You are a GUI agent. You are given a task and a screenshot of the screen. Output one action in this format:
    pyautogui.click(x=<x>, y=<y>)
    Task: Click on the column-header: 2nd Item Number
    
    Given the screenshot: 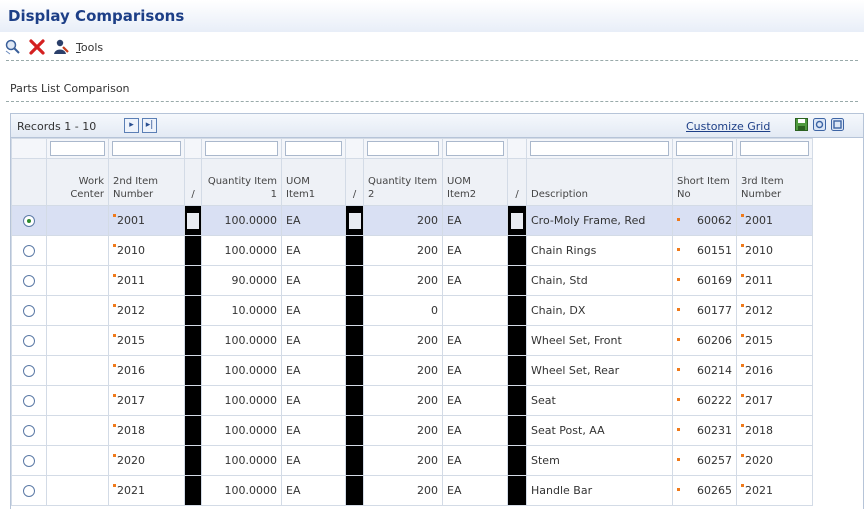 What is the action you would take?
    pyautogui.click(x=146, y=182)
    